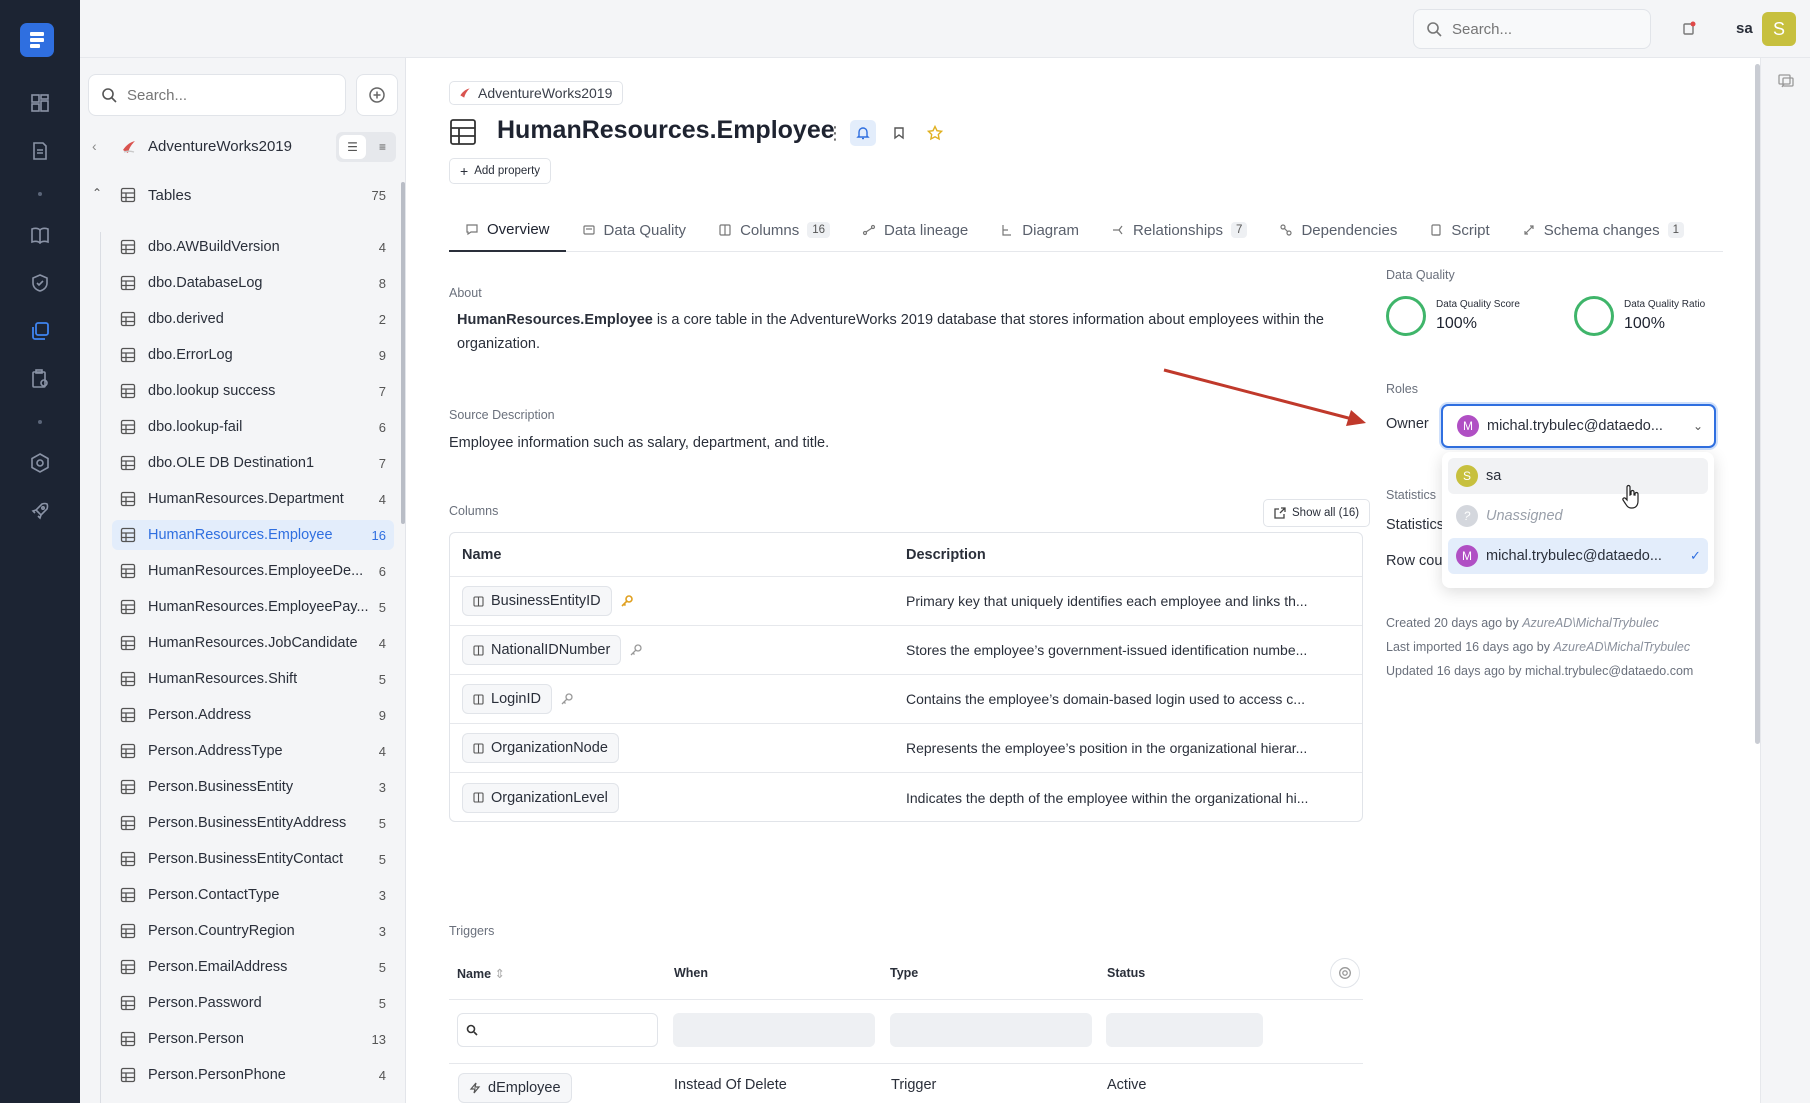 This screenshot has width=1810, height=1103. What do you see at coordinates (1179, 230) in the screenshot?
I see `tab-relationships: Relationships 7` at bounding box center [1179, 230].